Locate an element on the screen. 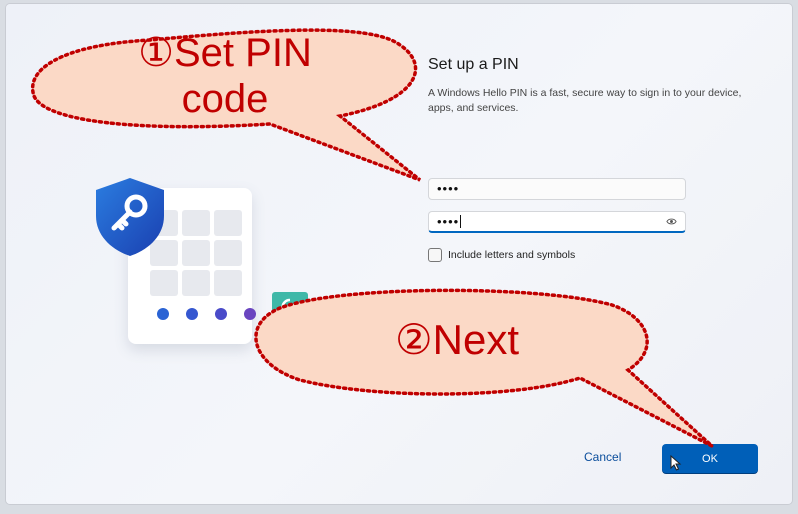 This screenshot has height=514, width=798. include-letters-label: Include letters and symbols is located at coordinates (512, 255).